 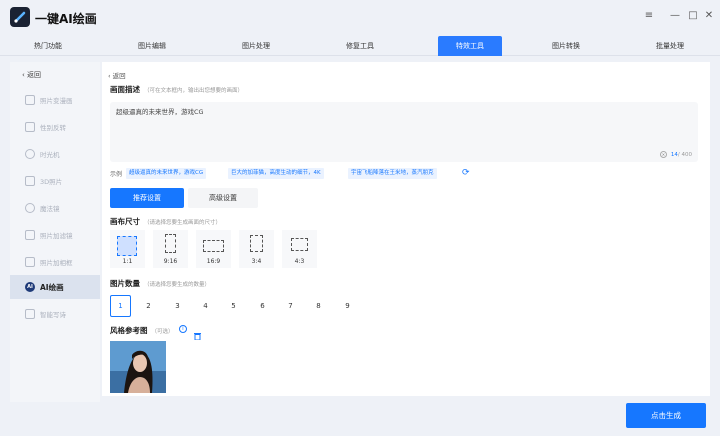 I want to click on count-option-9: 9, so click(x=347, y=306).